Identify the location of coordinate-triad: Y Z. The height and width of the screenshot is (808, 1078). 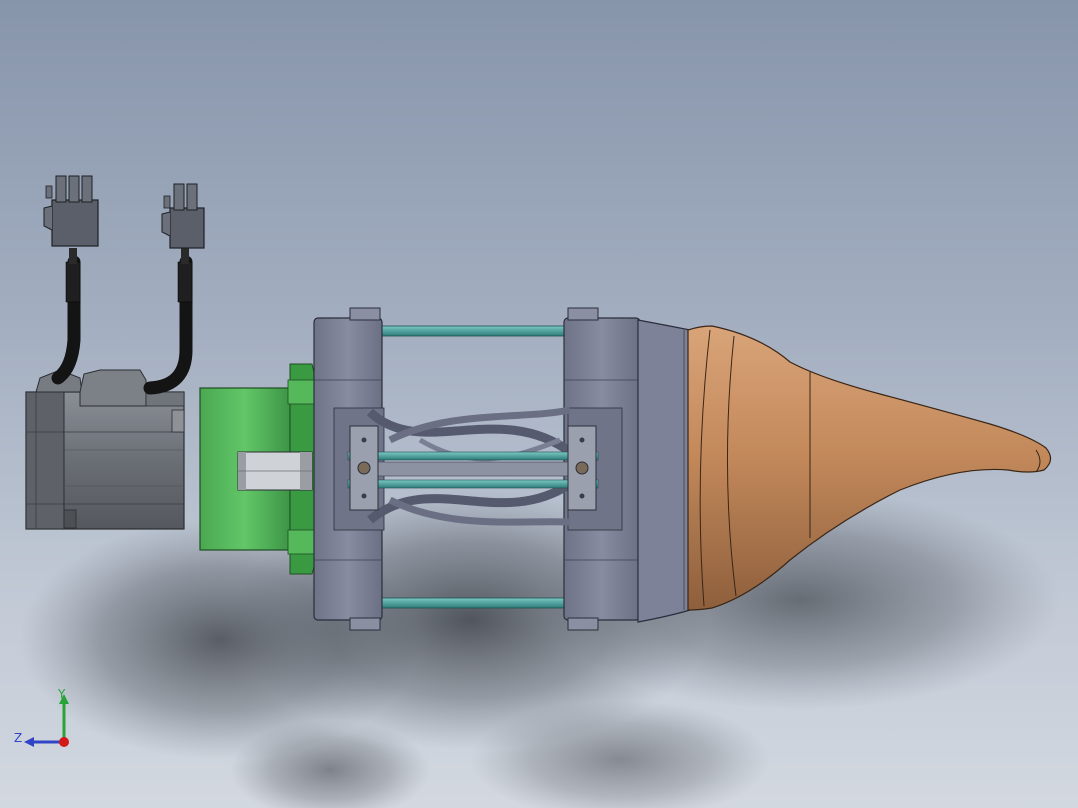
(41, 717).